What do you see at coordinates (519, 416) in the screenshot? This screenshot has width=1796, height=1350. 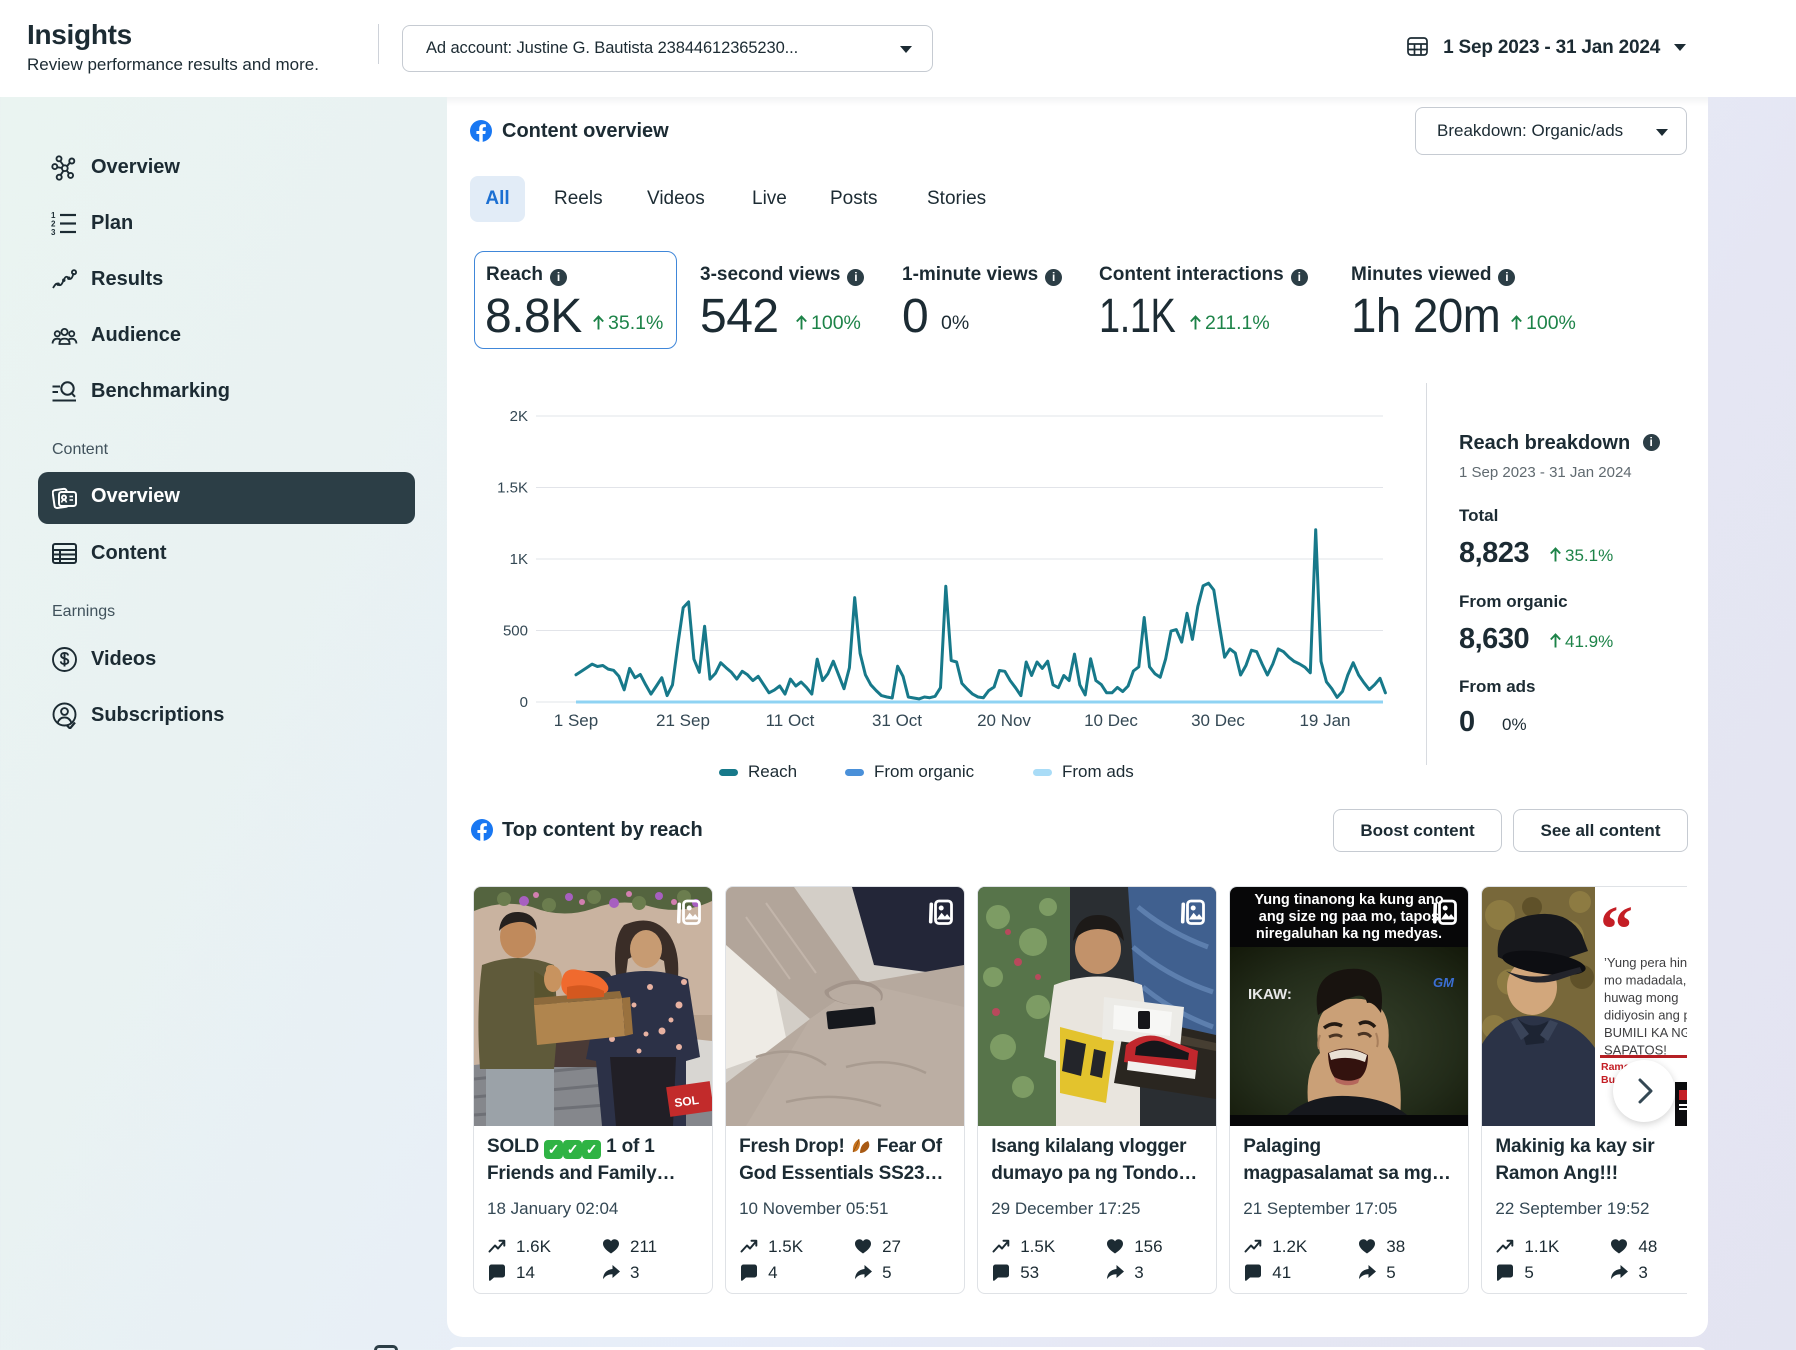 I see `svg-text: 2K` at bounding box center [519, 416].